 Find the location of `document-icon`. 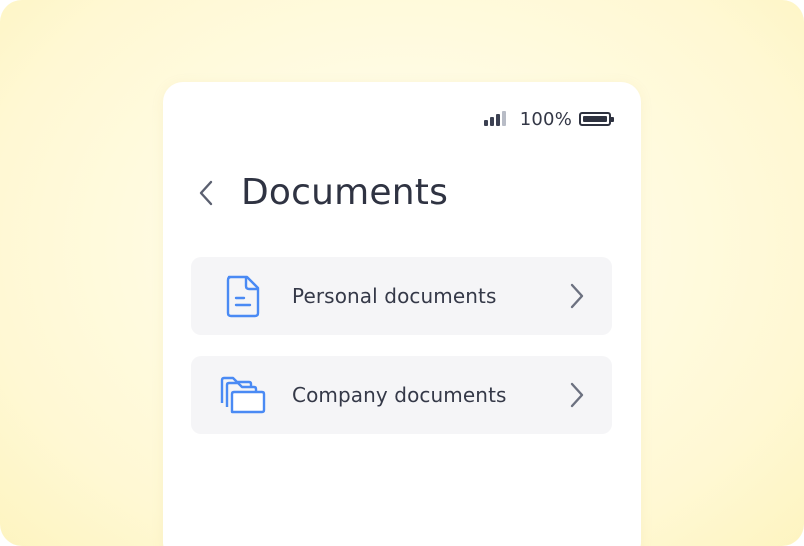

document-icon is located at coordinates (243, 296).